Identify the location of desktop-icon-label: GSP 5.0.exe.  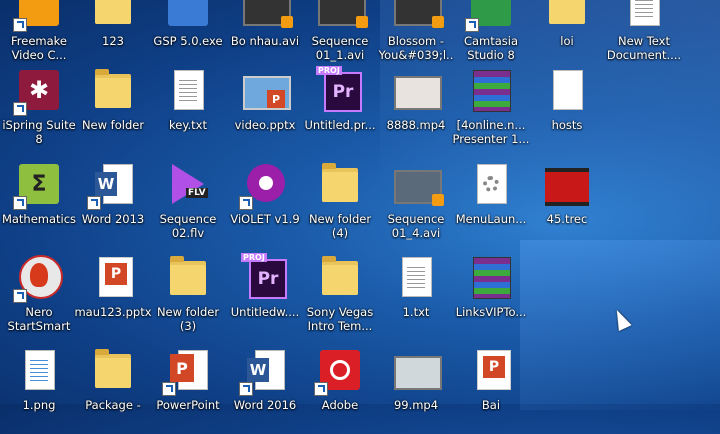
(188, 41).